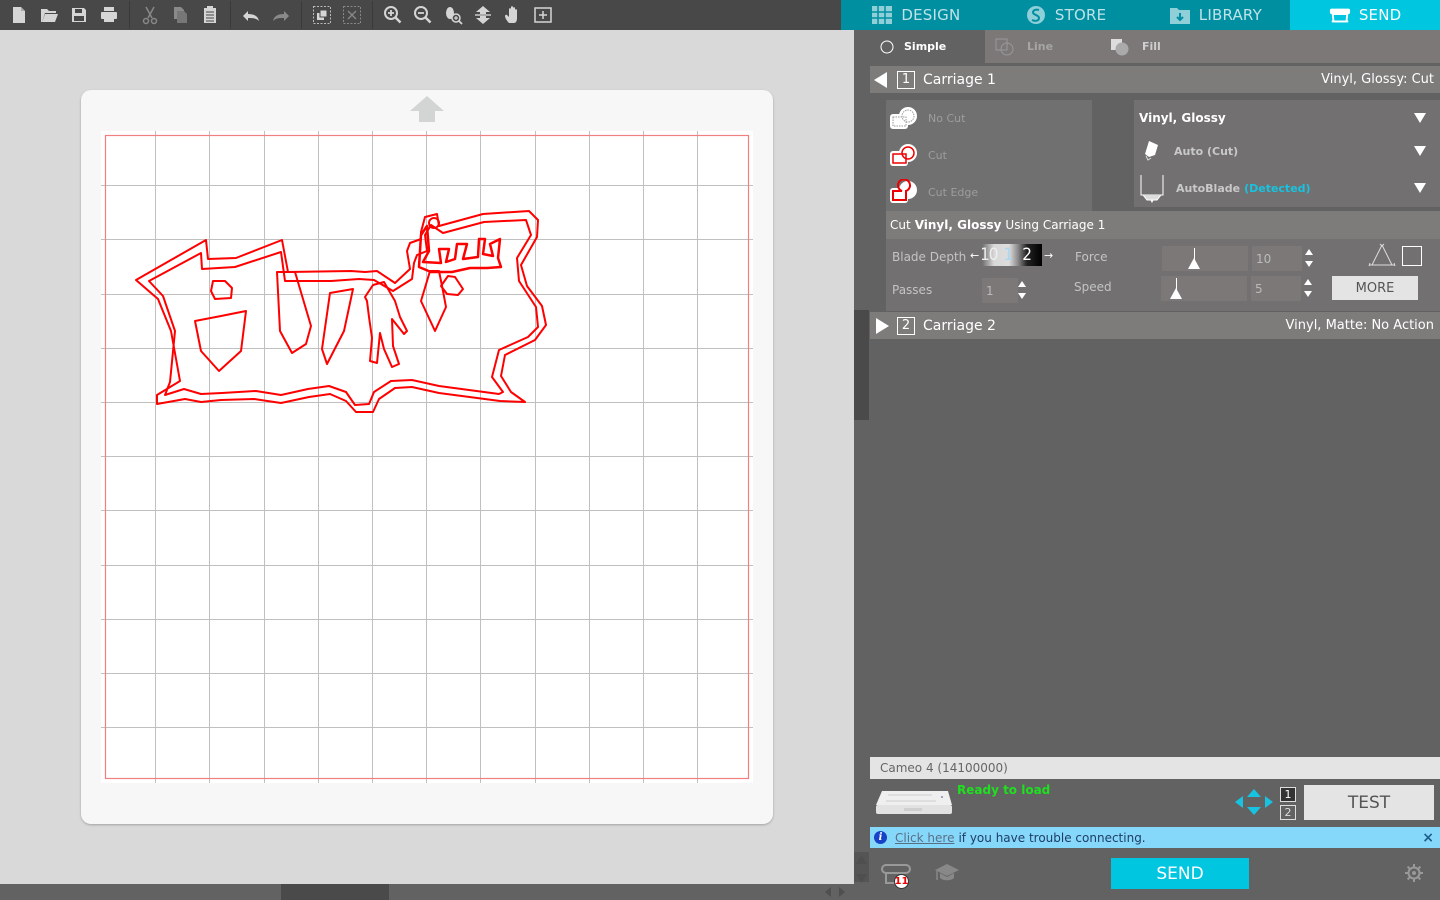  I want to click on print-button, so click(109, 15).